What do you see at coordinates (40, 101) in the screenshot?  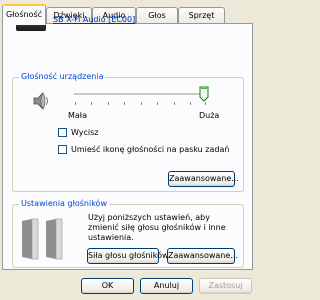 I see `speaker-icon` at bounding box center [40, 101].